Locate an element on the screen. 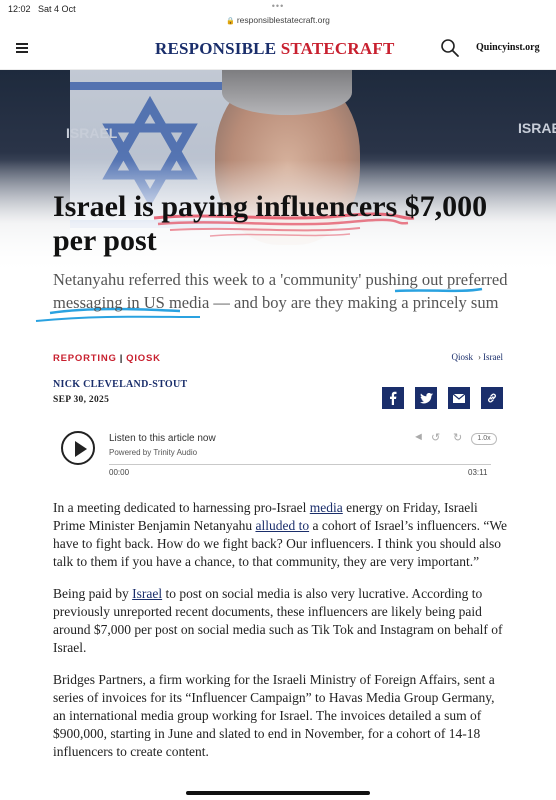 This screenshot has height=800, width=556. author-name: NICK CLEVELAND-STOUT is located at coordinates (120, 384).